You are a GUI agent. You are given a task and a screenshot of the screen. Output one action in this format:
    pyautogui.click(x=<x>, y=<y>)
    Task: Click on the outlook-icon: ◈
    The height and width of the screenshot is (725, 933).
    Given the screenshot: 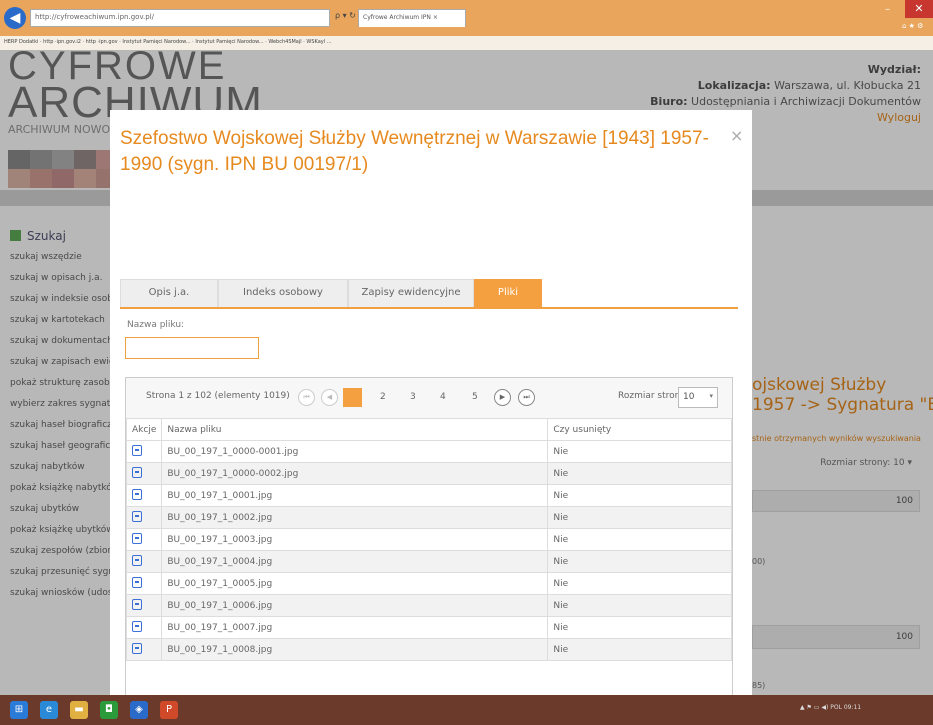 What is the action you would take?
    pyautogui.click(x=139, y=710)
    